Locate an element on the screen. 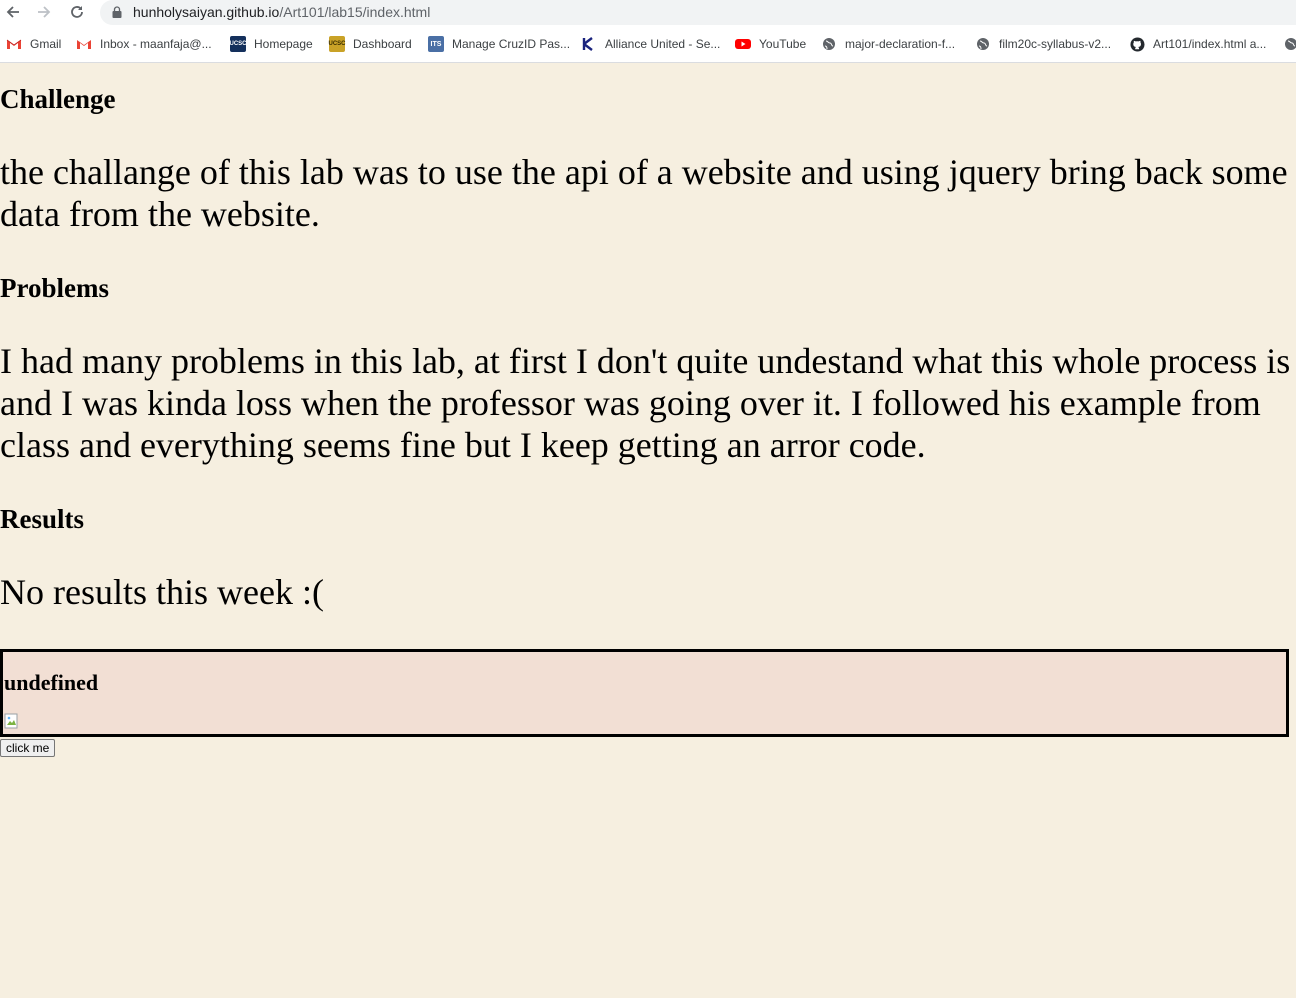 The image size is (1296, 998). arrow-right-icon is located at coordinates (44, 12).